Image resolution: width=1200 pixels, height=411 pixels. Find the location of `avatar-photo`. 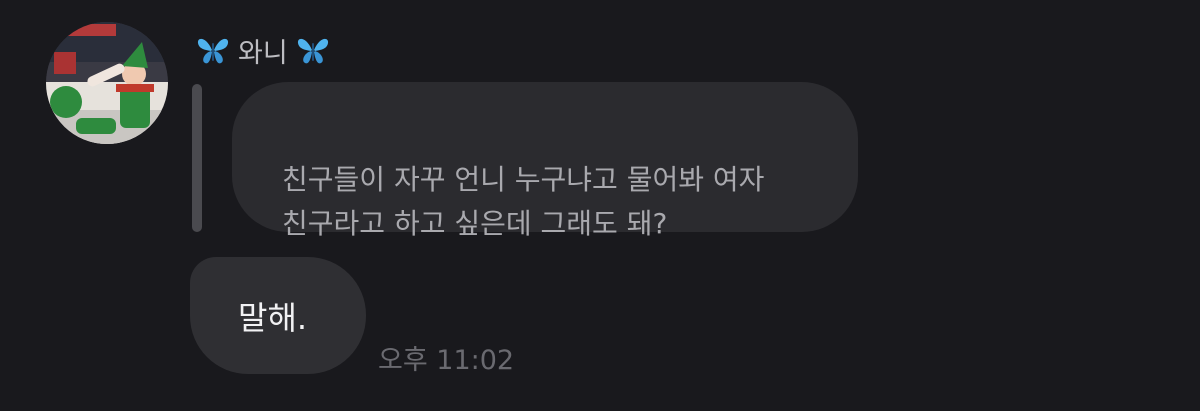

avatar-photo is located at coordinates (107, 83).